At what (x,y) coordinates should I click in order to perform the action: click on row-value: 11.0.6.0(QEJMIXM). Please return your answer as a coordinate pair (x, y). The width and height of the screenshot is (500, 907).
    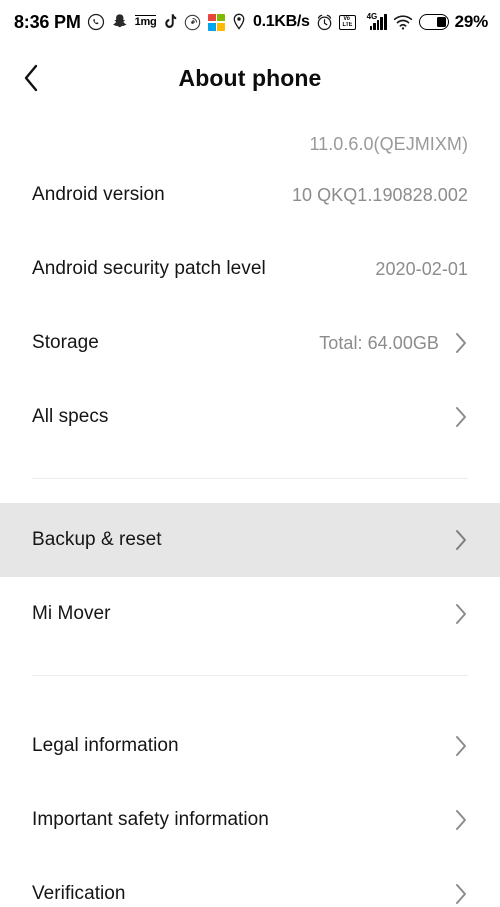
    Looking at the image, I should click on (388, 144).